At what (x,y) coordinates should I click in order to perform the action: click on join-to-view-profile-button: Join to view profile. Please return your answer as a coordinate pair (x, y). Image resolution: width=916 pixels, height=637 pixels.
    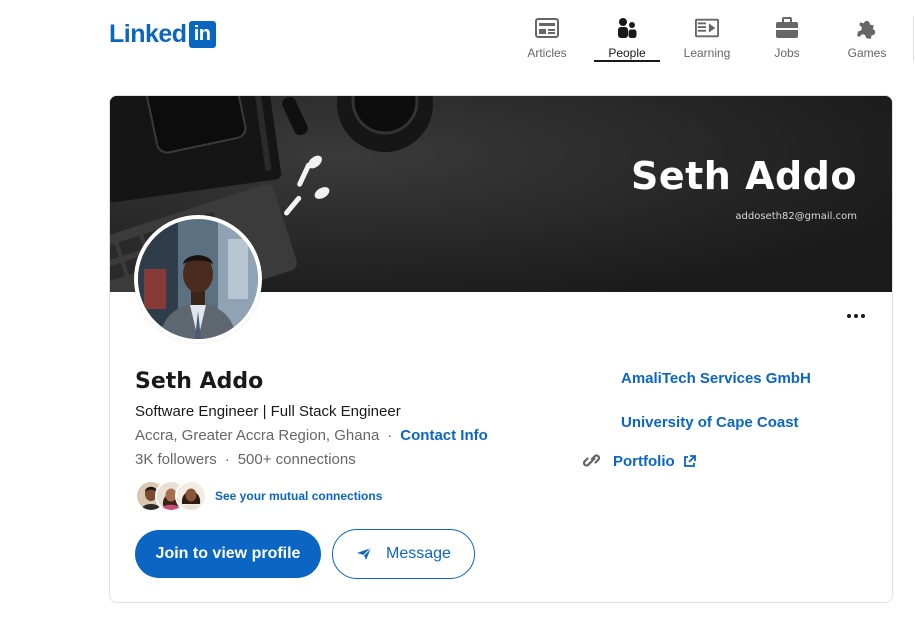
    Looking at the image, I should click on (228, 554).